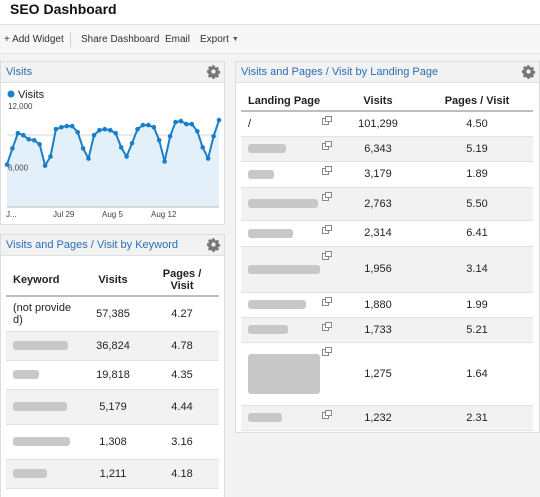 This screenshot has width=540, height=497. I want to click on column-header: Landing Page, so click(288, 102).